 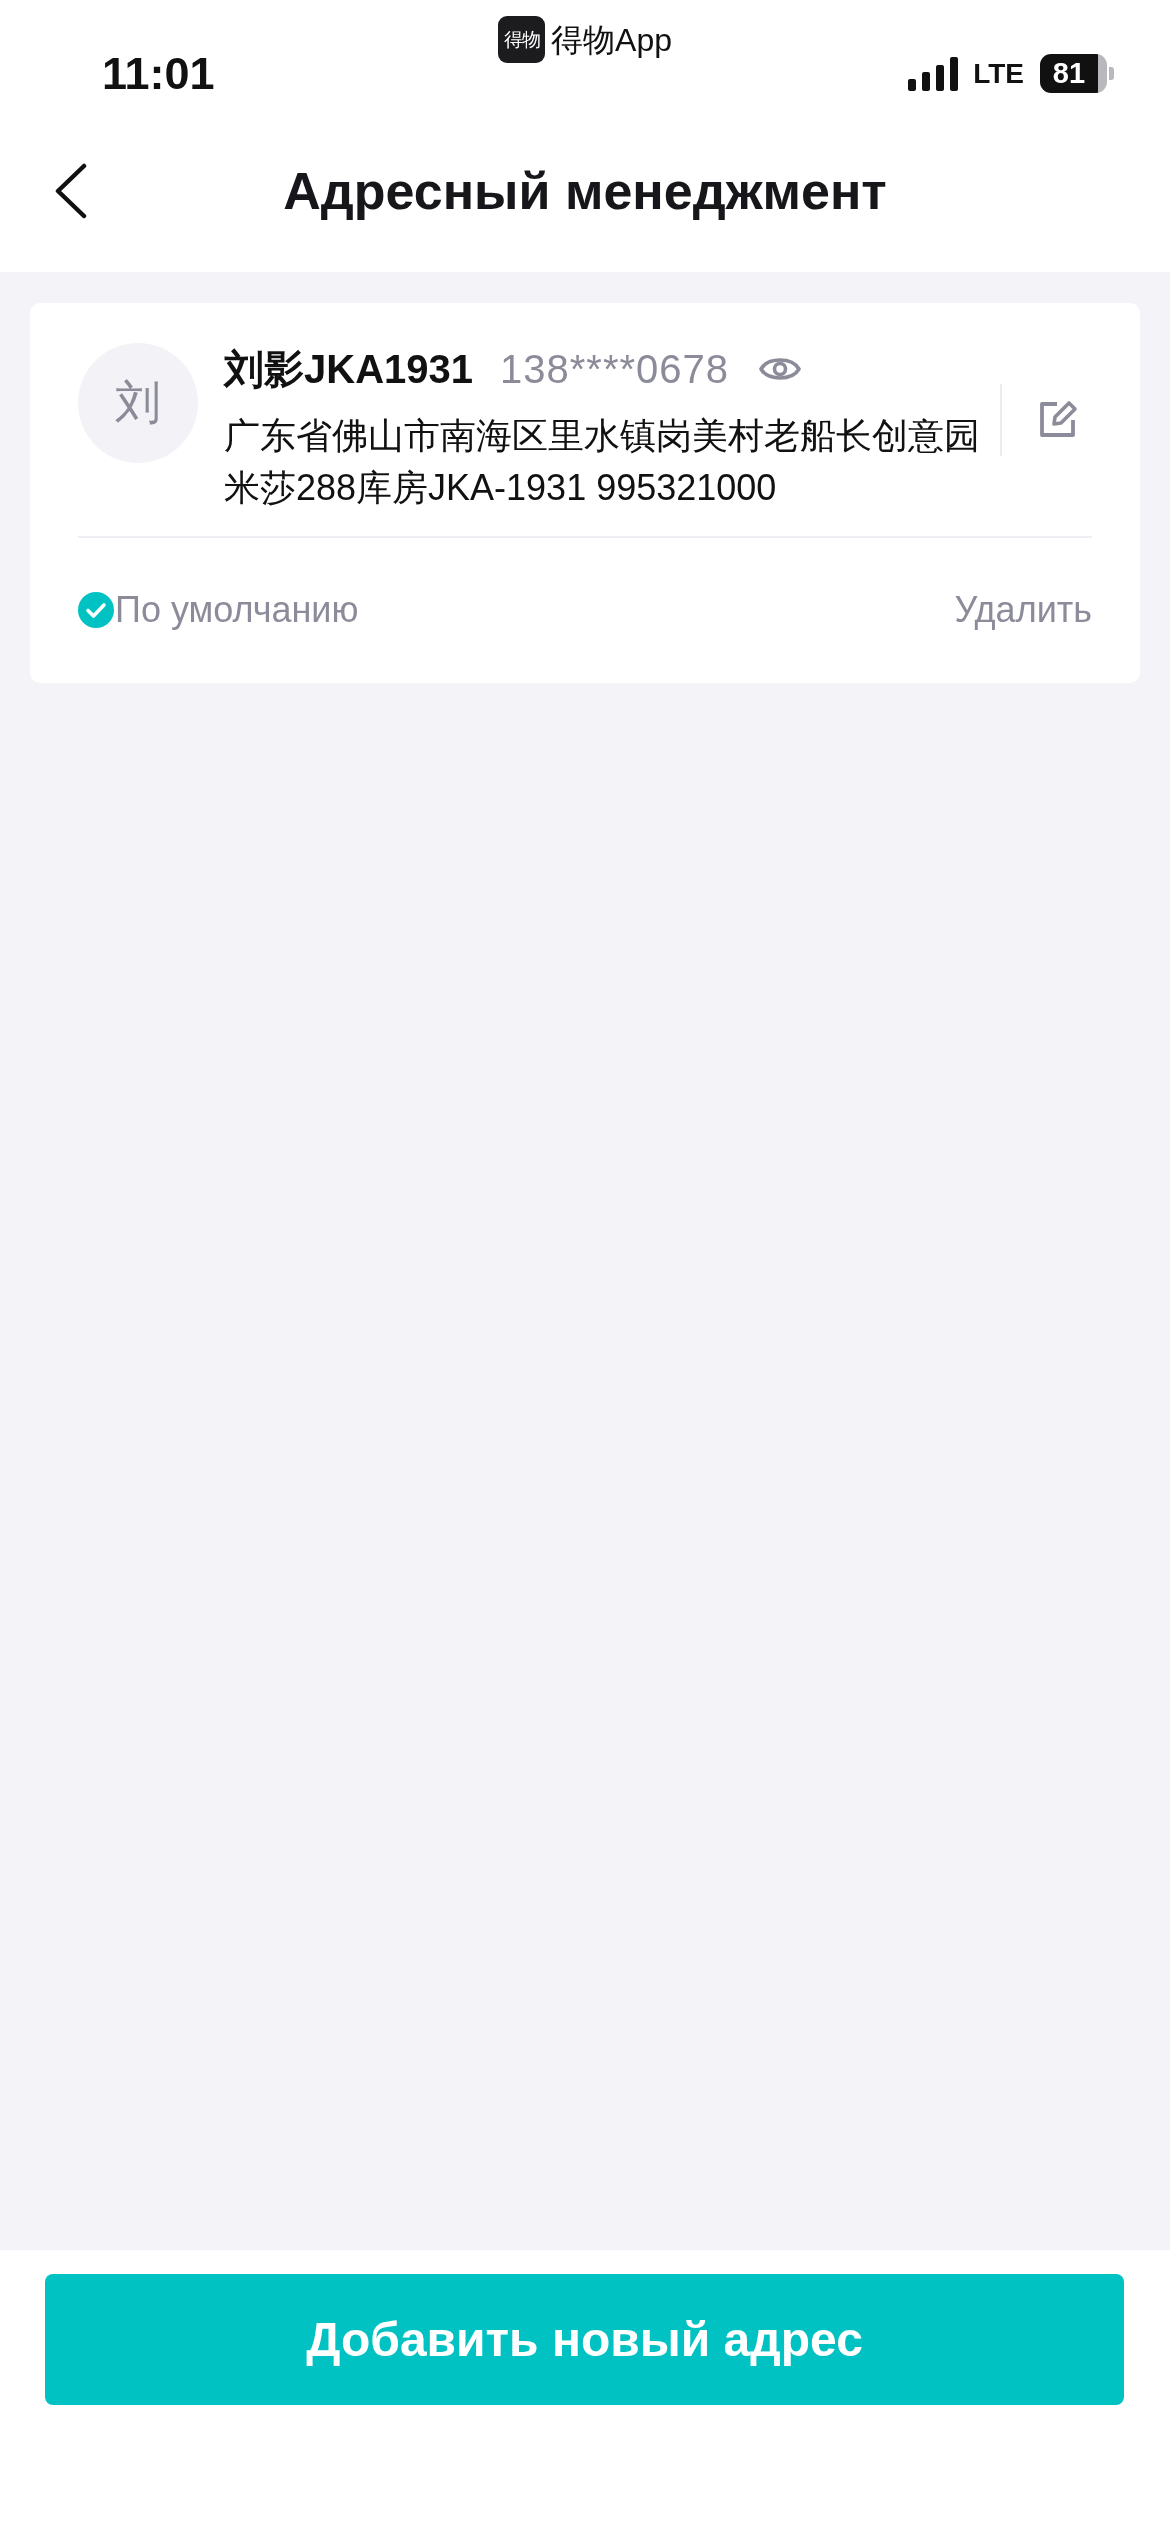 I want to click on avatar: 刘, so click(x=138, y=403).